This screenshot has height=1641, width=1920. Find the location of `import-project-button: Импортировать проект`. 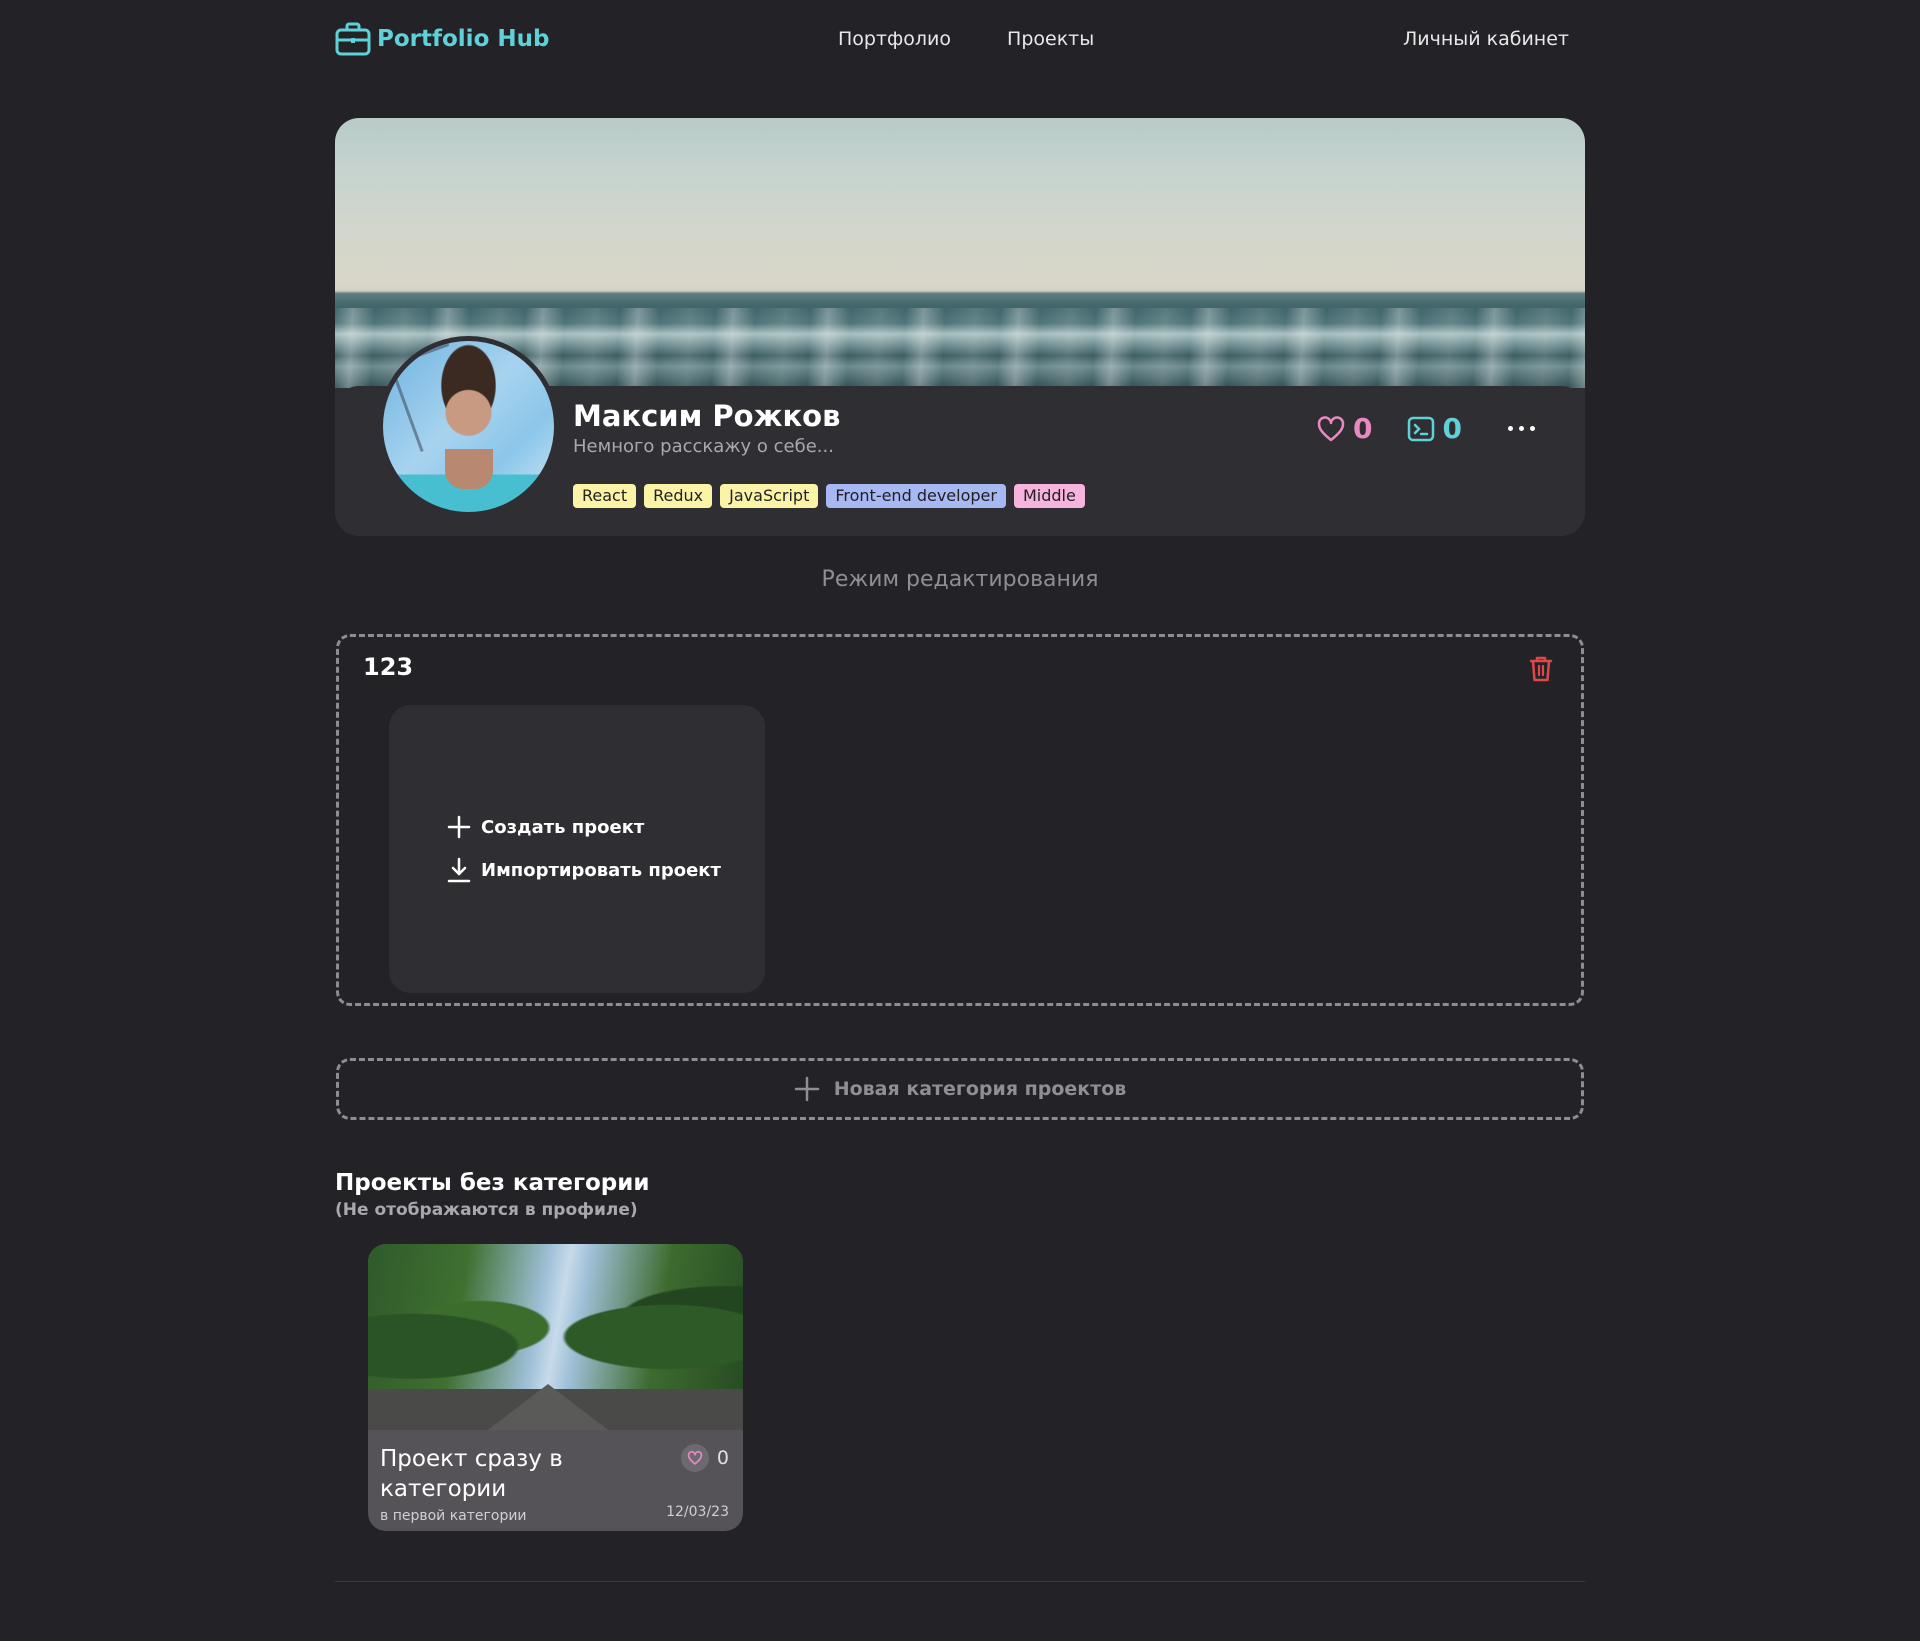

import-project-button: Импортировать проект is located at coordinates (584, 870).